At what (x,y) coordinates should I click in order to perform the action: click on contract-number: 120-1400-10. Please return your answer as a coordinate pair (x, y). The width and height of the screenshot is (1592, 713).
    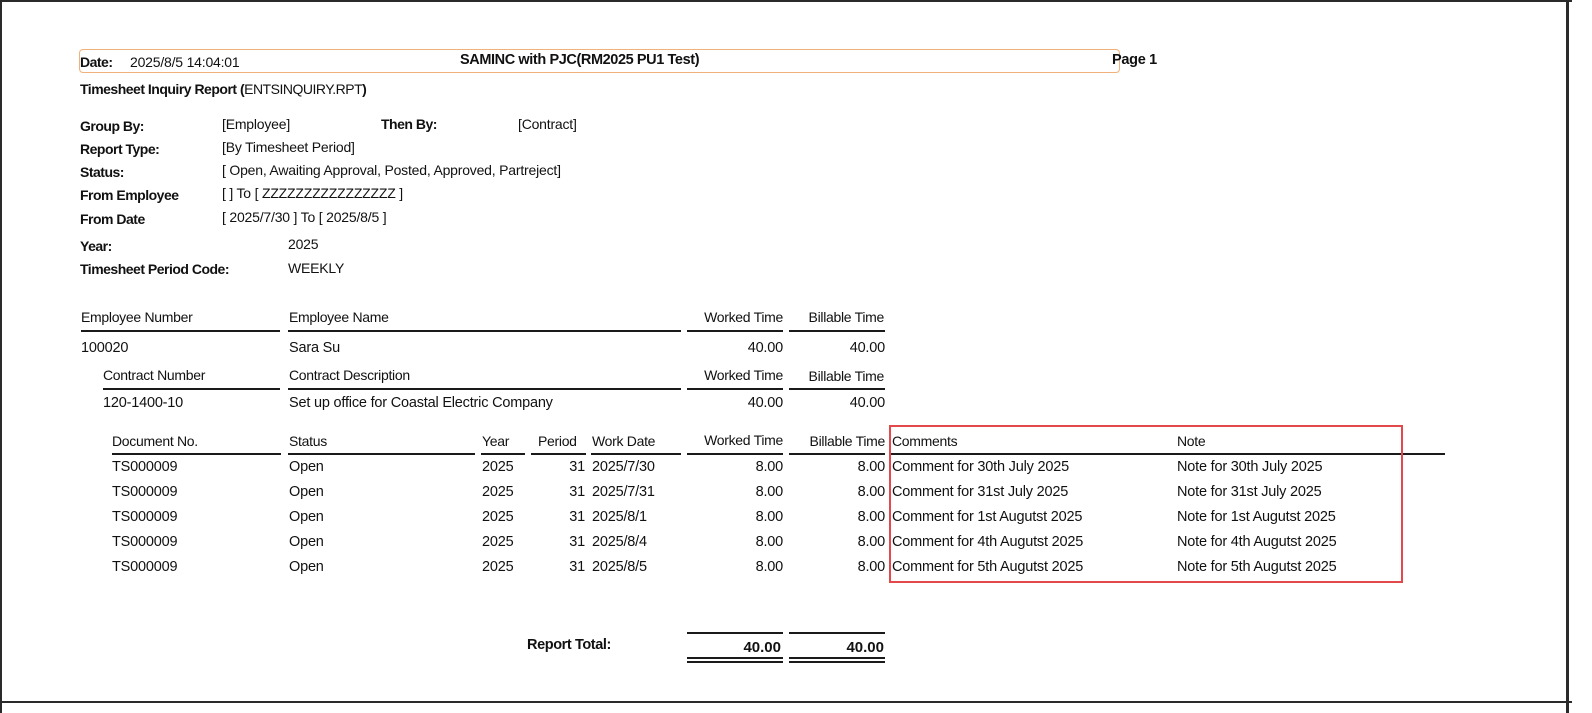
    Looking at the image, I should click on (143, 403).